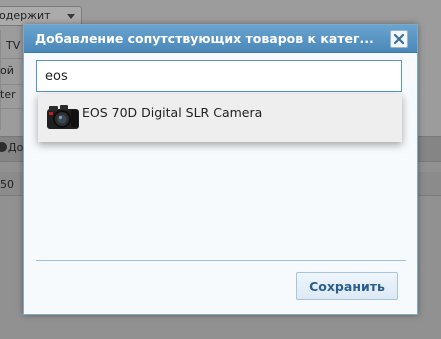  What do you see at coordinates (347, 286) in the screenshot?
I see `save-button: Сохранить` at bounding box center [347, 286].